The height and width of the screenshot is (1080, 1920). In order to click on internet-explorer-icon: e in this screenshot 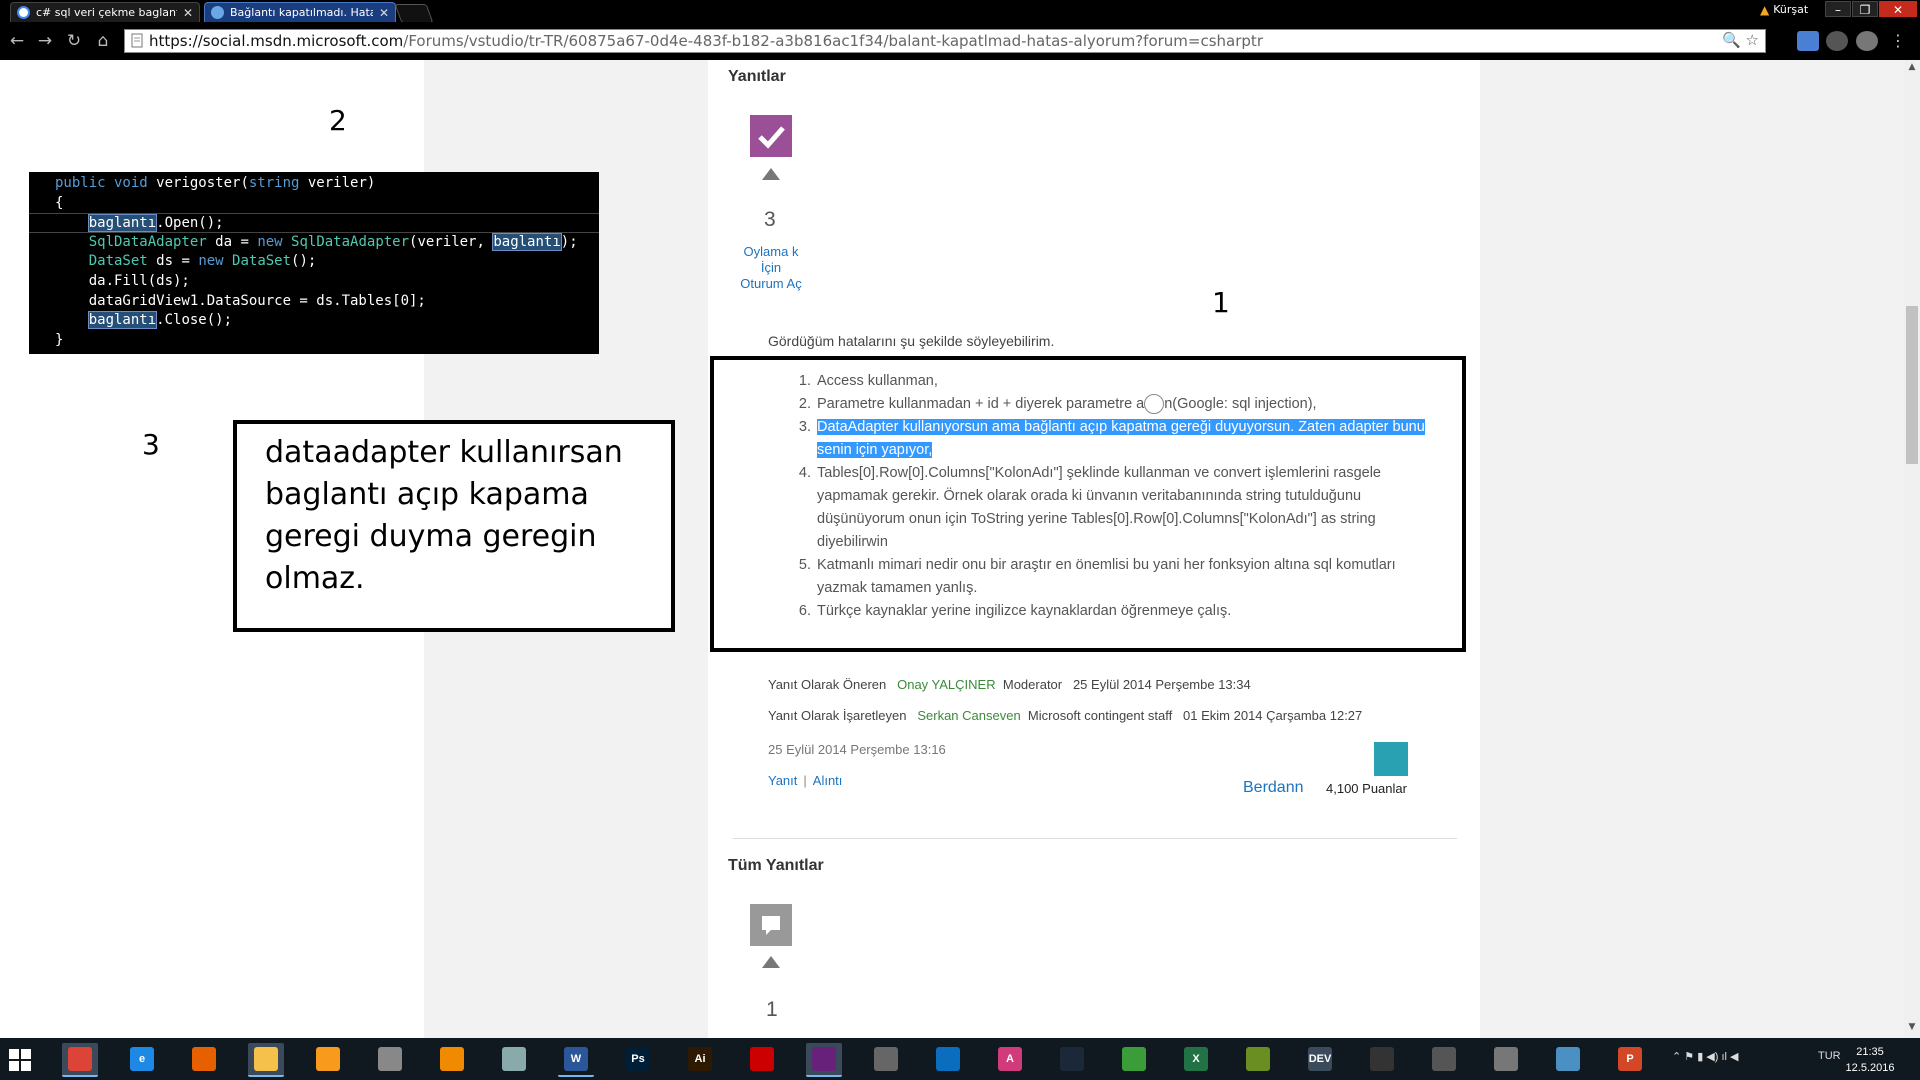, I will do `click(142, 1059)`.